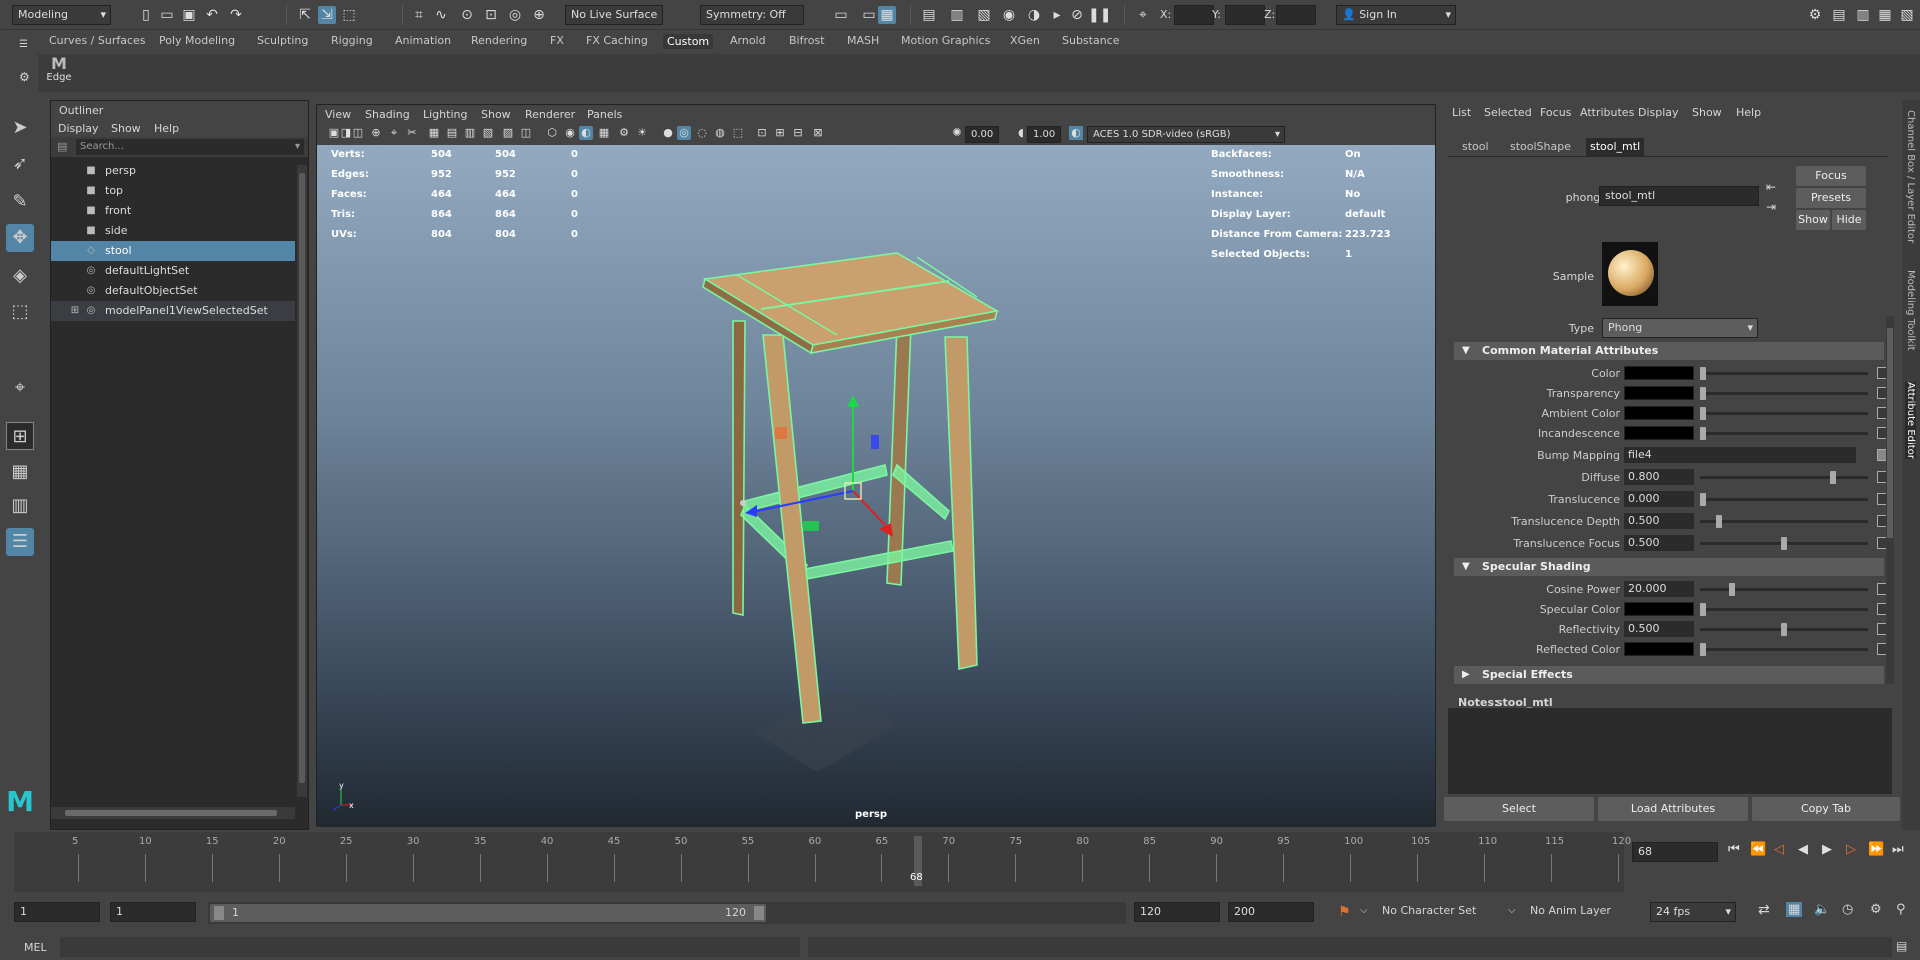 This screenshot has width=1920, height=960. Describe the element at coordinates (190, 147) in the screenshot. I see `outliner-search-input: Search... ▾` at that location.